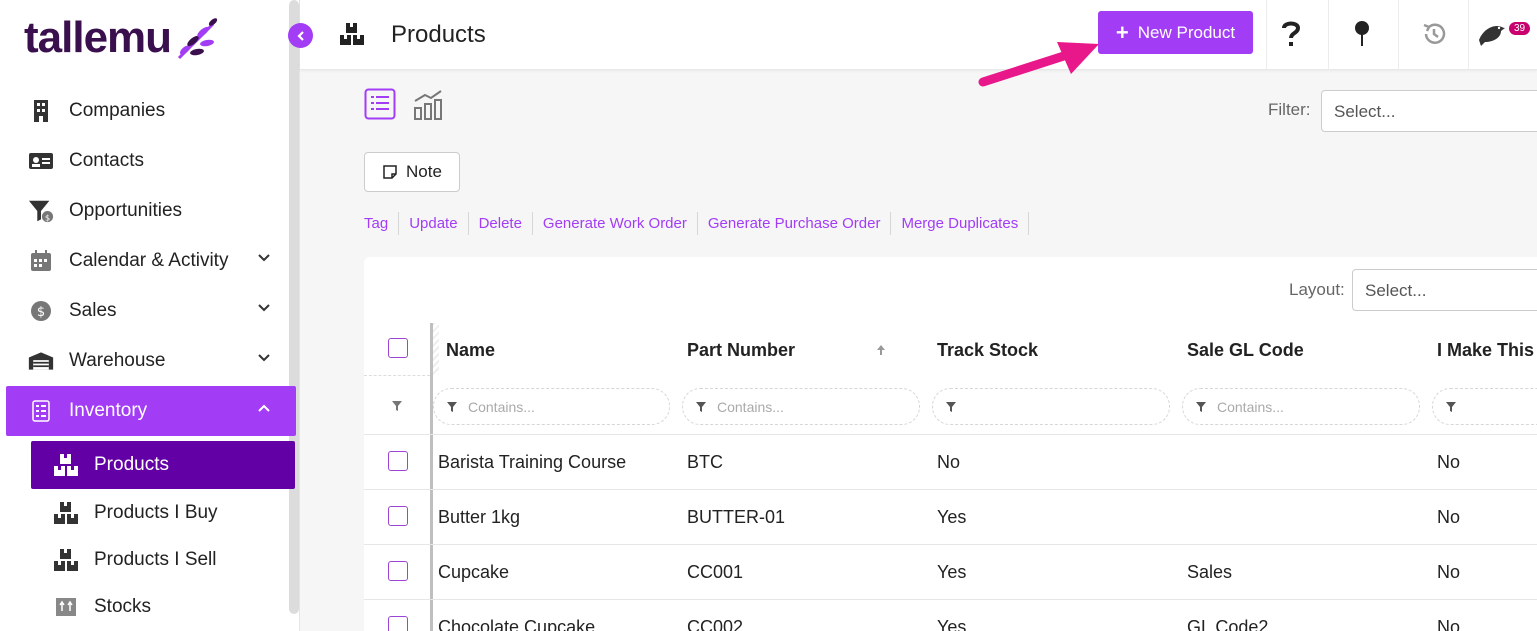  What do you see at coordinates (150, 161) in the screenshot?
I see `sidebar-item-contacts: Contacts` at bounding box center [150, 161].